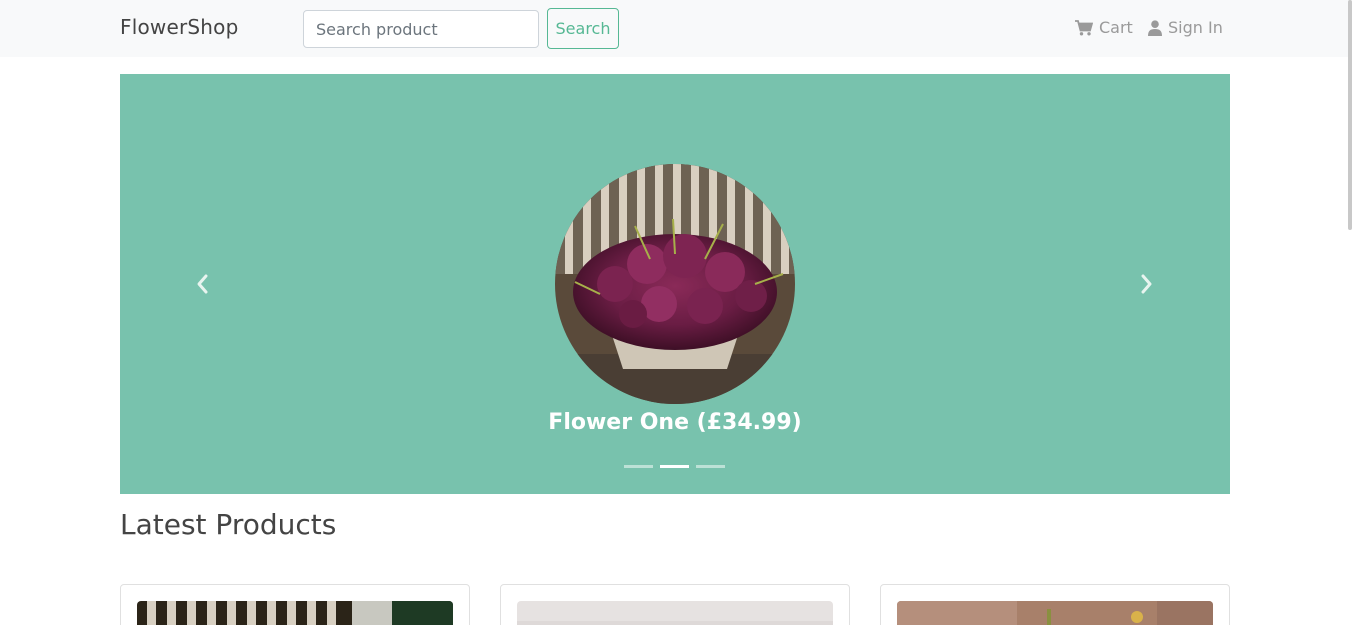  I want to click on signin-label: Sign In, so click(1195, 27).